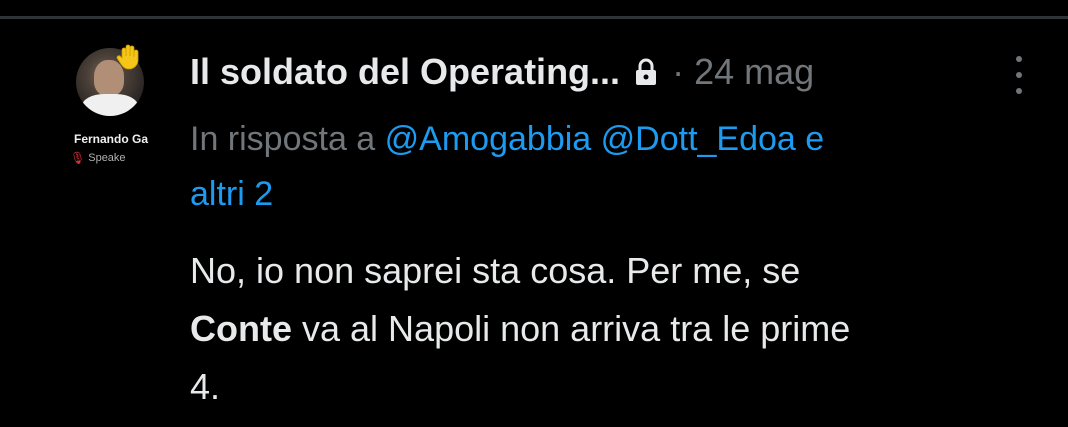 This screenshot has height=427, width=1068. I want to click on avatar-shirt, so click(110, 105).